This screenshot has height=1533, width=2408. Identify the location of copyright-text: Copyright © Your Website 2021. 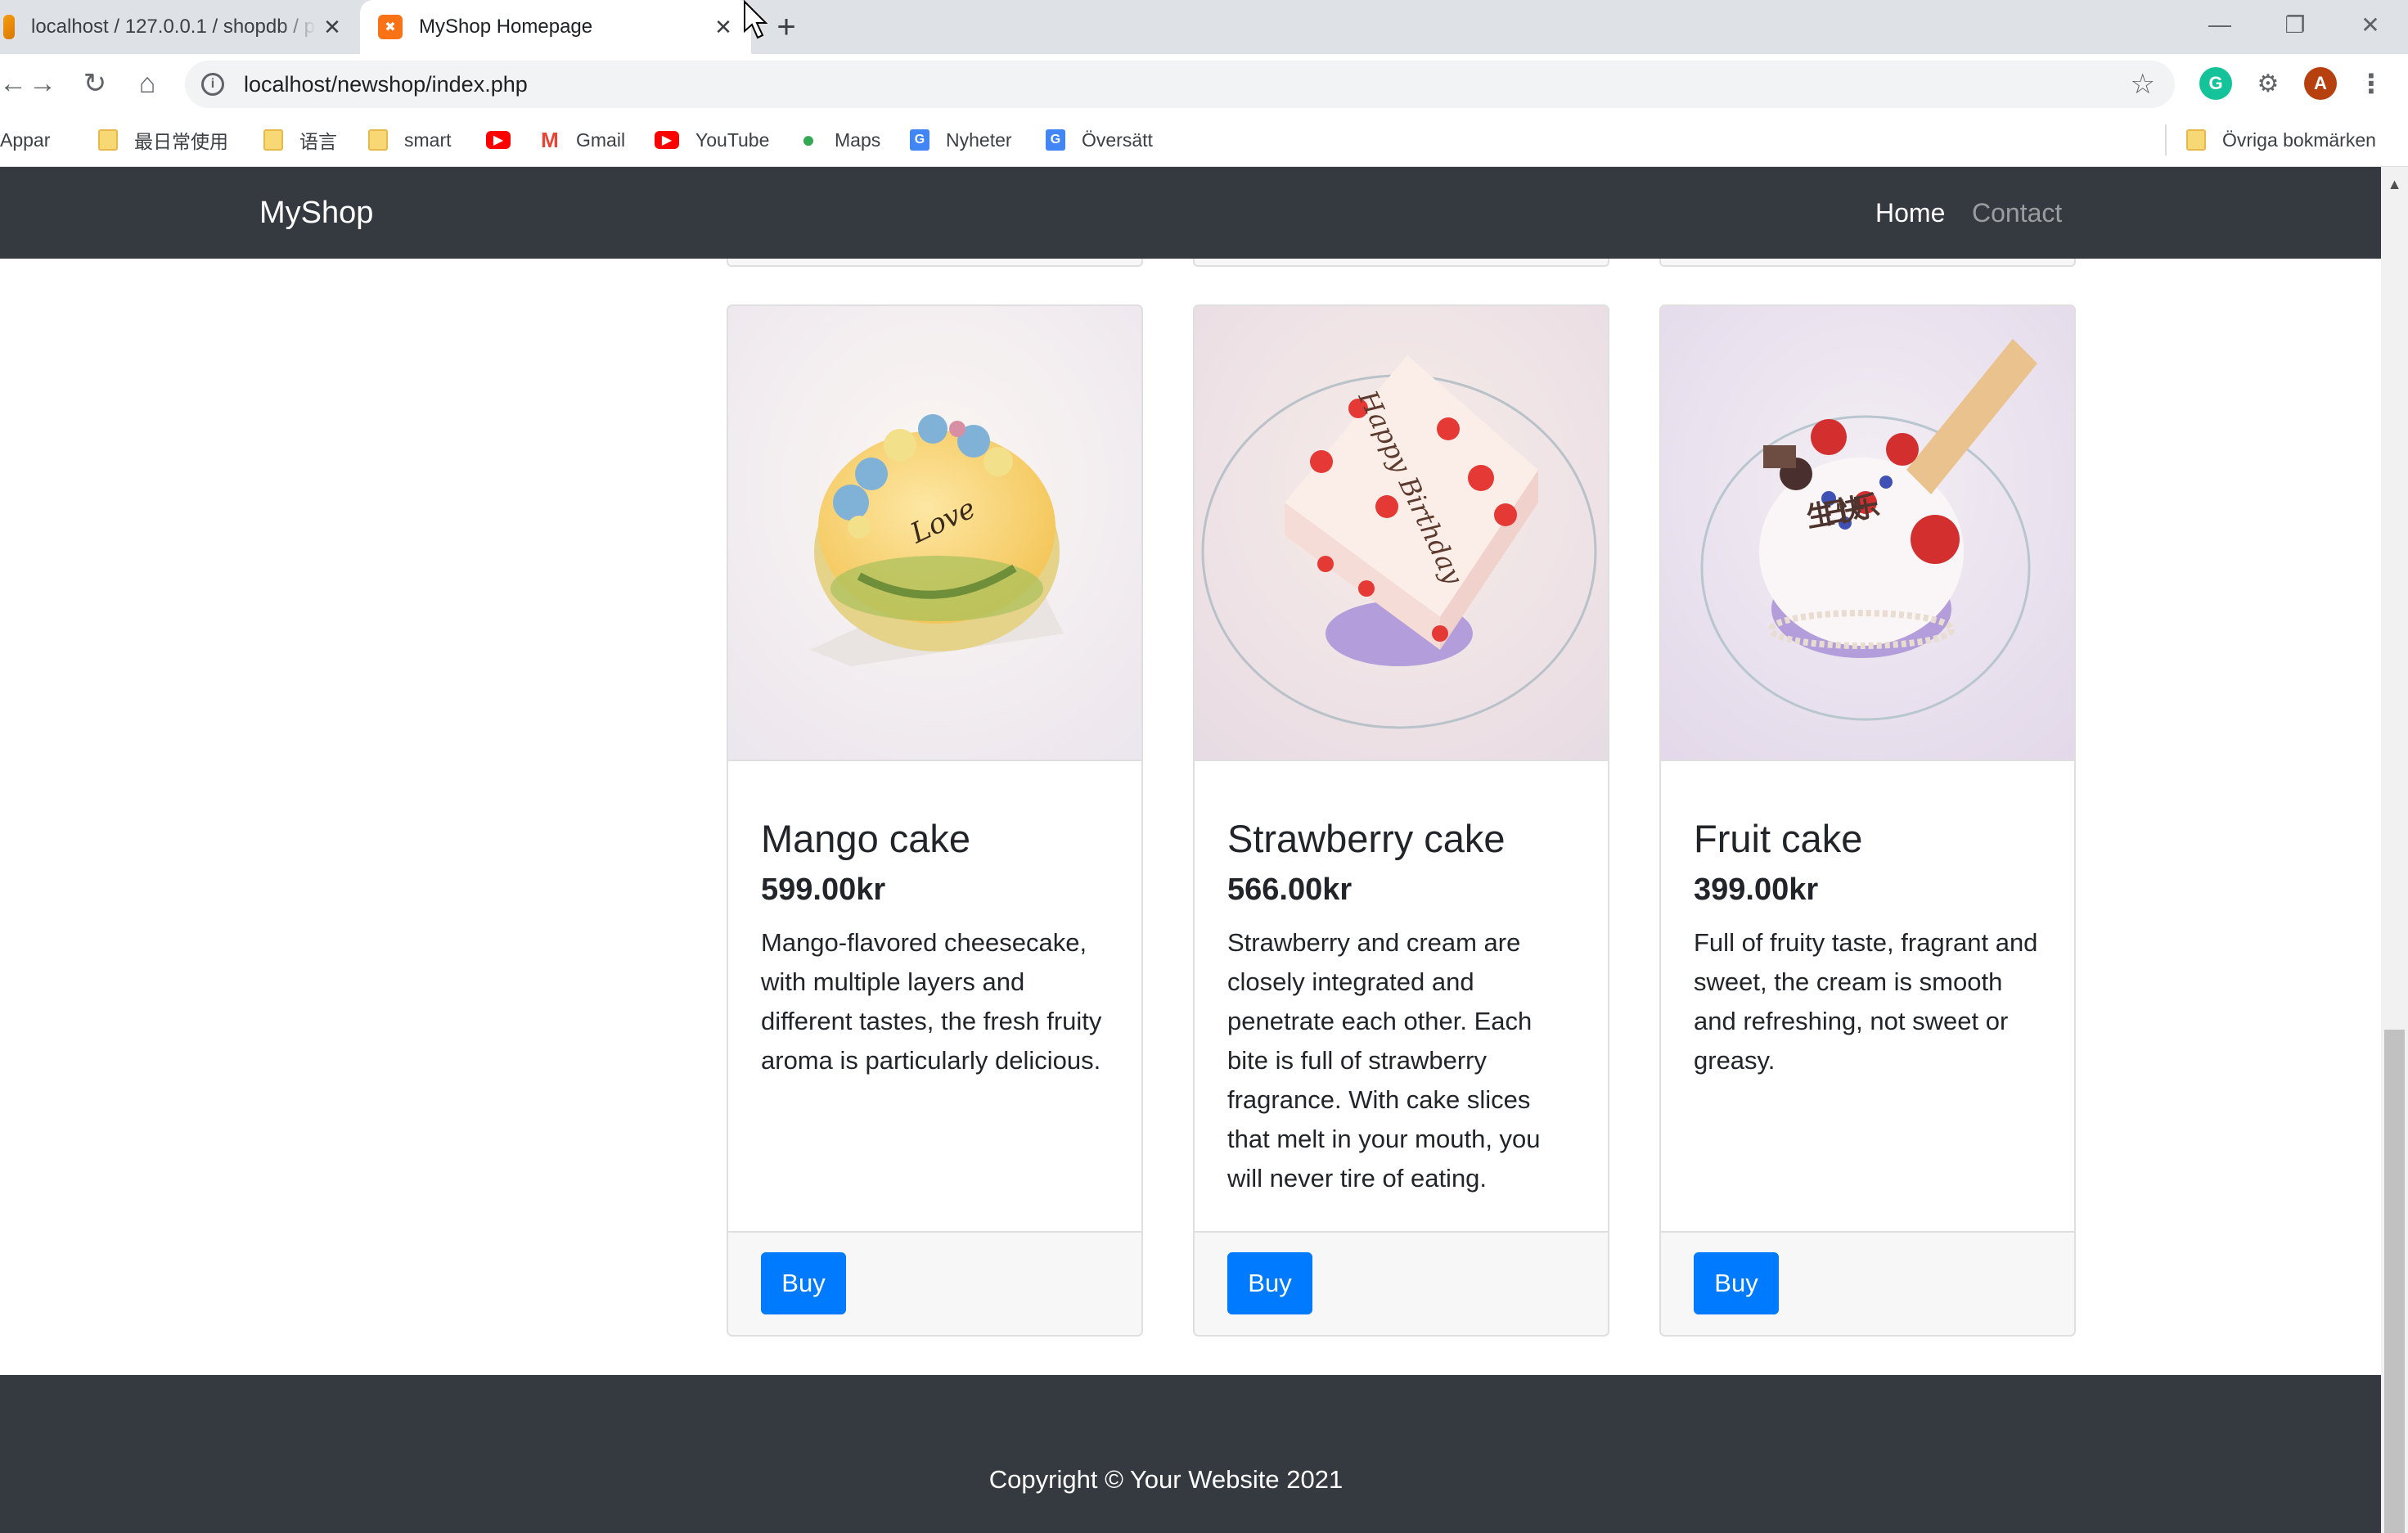
(1166, 1479).